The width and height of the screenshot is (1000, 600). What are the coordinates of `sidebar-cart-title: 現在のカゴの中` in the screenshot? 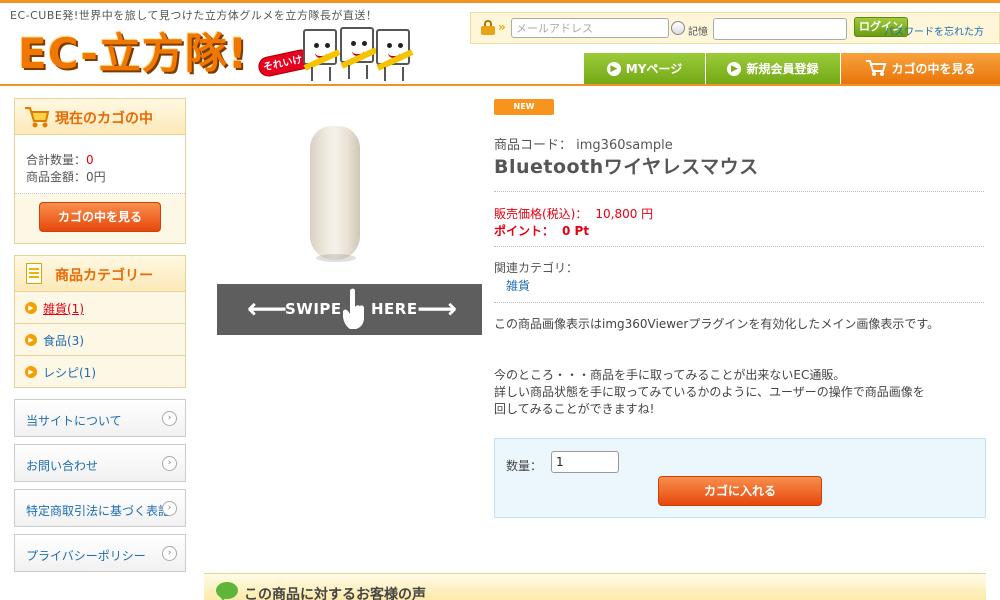 It's located at (104, 119).